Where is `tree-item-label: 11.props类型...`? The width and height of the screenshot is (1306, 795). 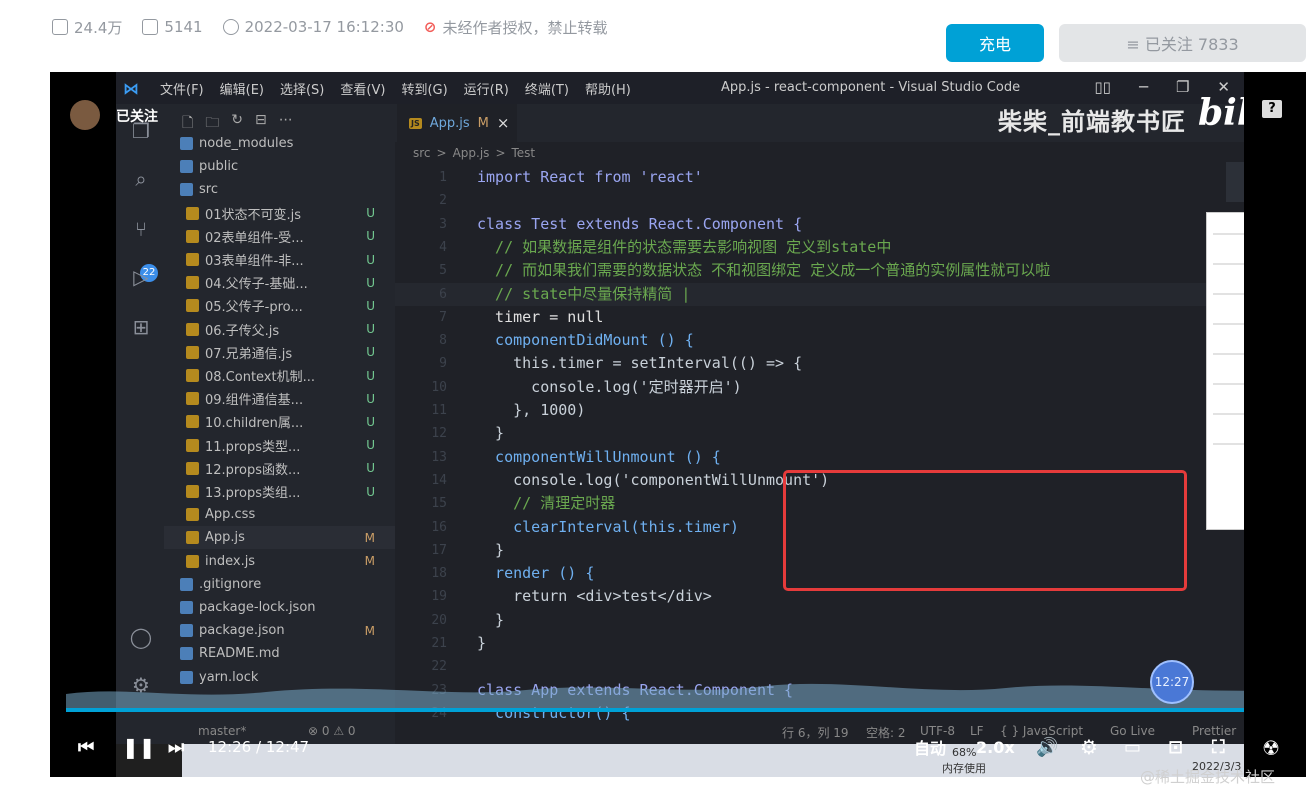
tree-item-label: 11.props类型... is located at coordinates (253, 447).